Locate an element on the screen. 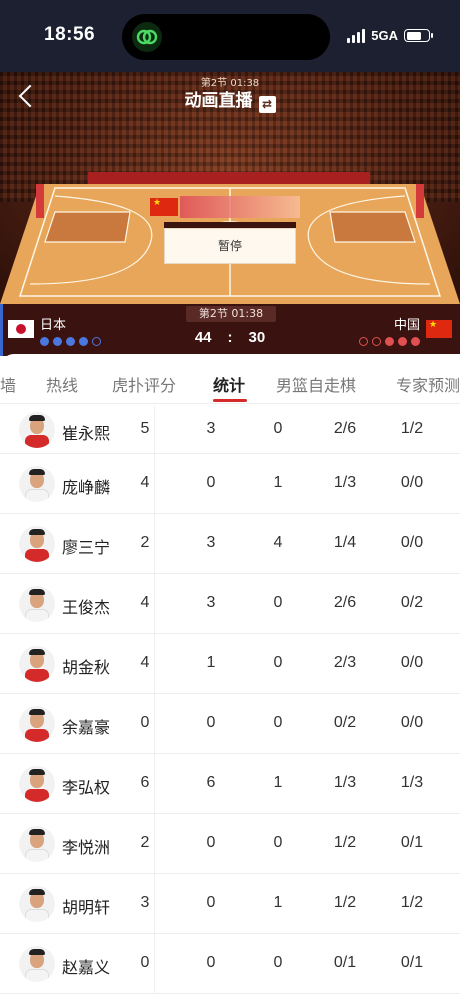 This screenshot has height=1000, width=460. player-name: 胡明轩 is located at coordinates (86, 906).